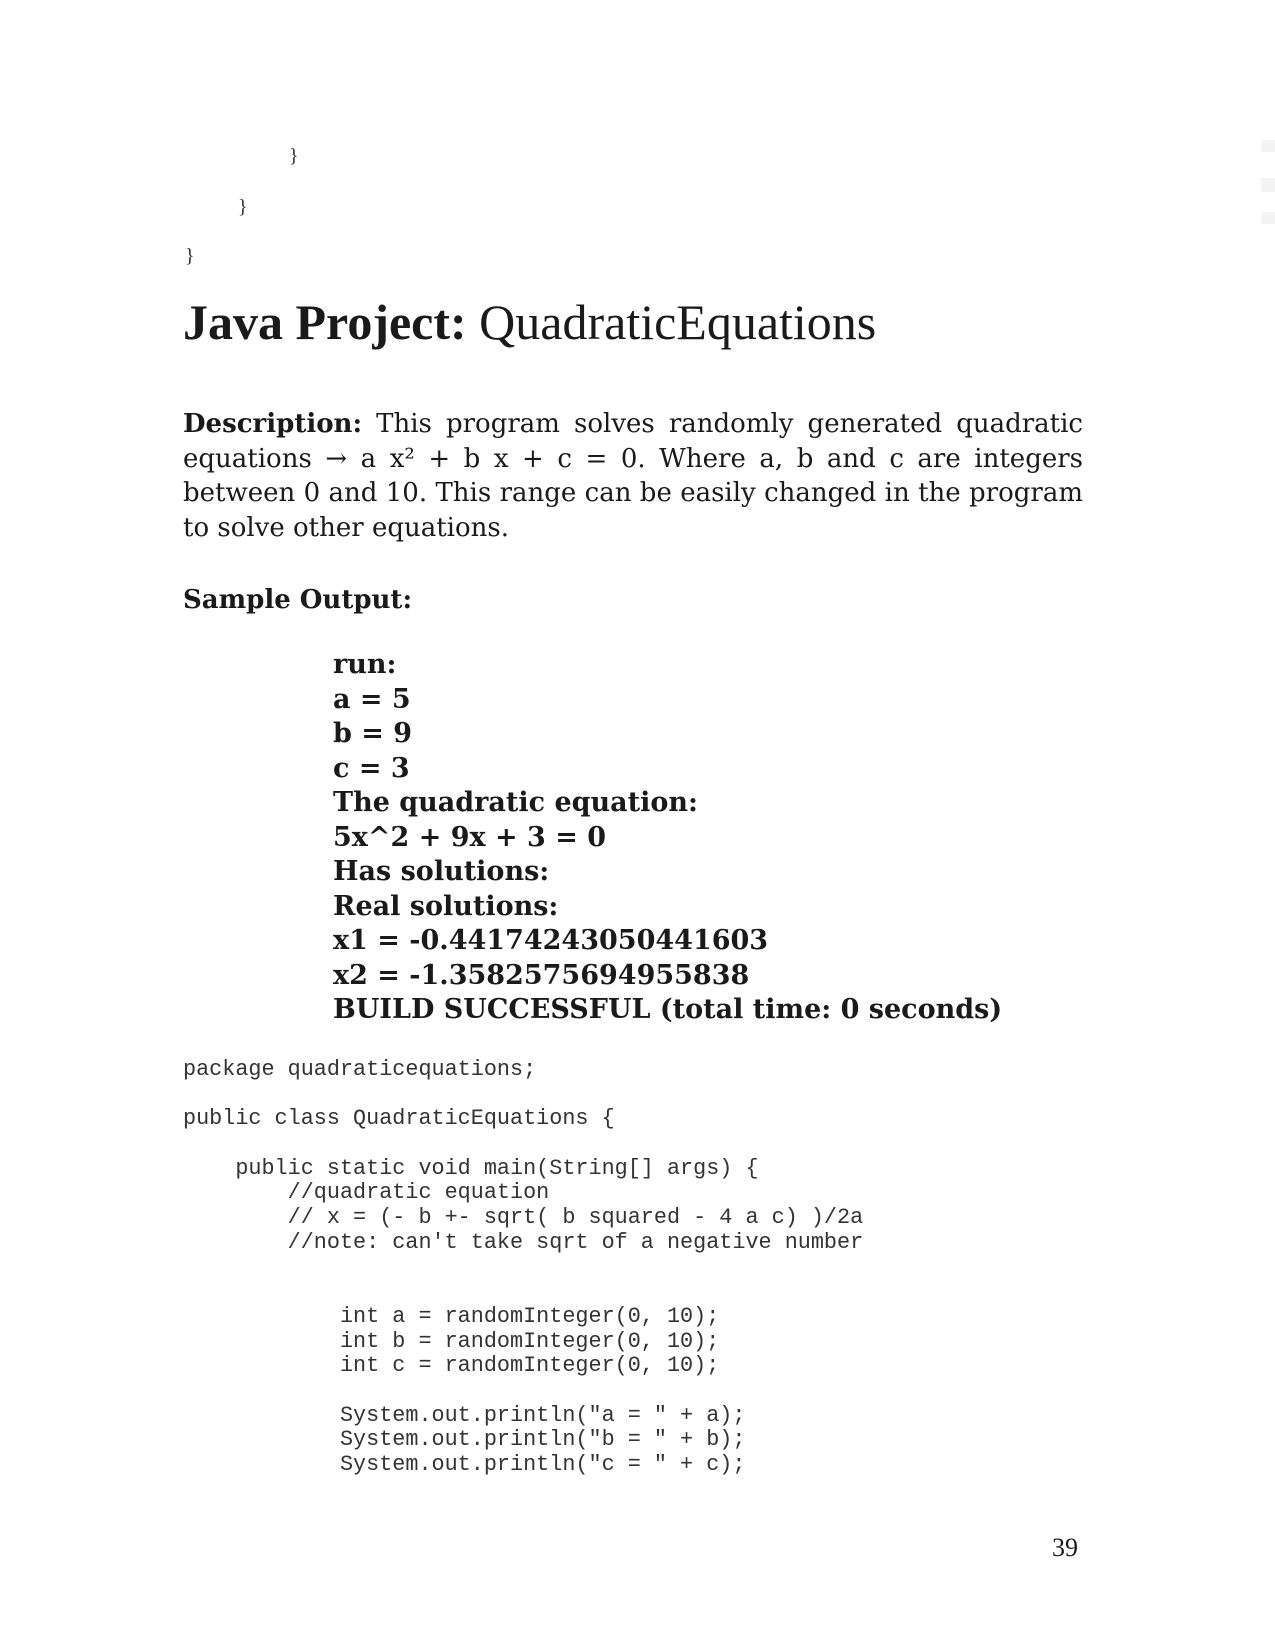 Image resolution: width=1275 pixels, height=1650 pixels. What do you see at coordinates (273, 424) in the screenshot?
I see `description-label: Description:` at bounding box center [273, 424].